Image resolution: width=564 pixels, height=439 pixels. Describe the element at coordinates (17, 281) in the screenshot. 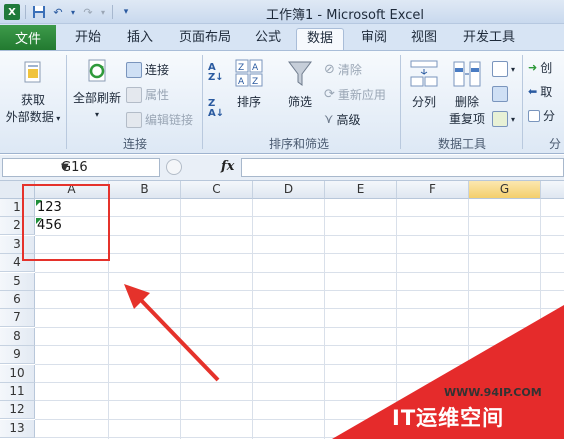

I see `row-header-5: 5` at that location.